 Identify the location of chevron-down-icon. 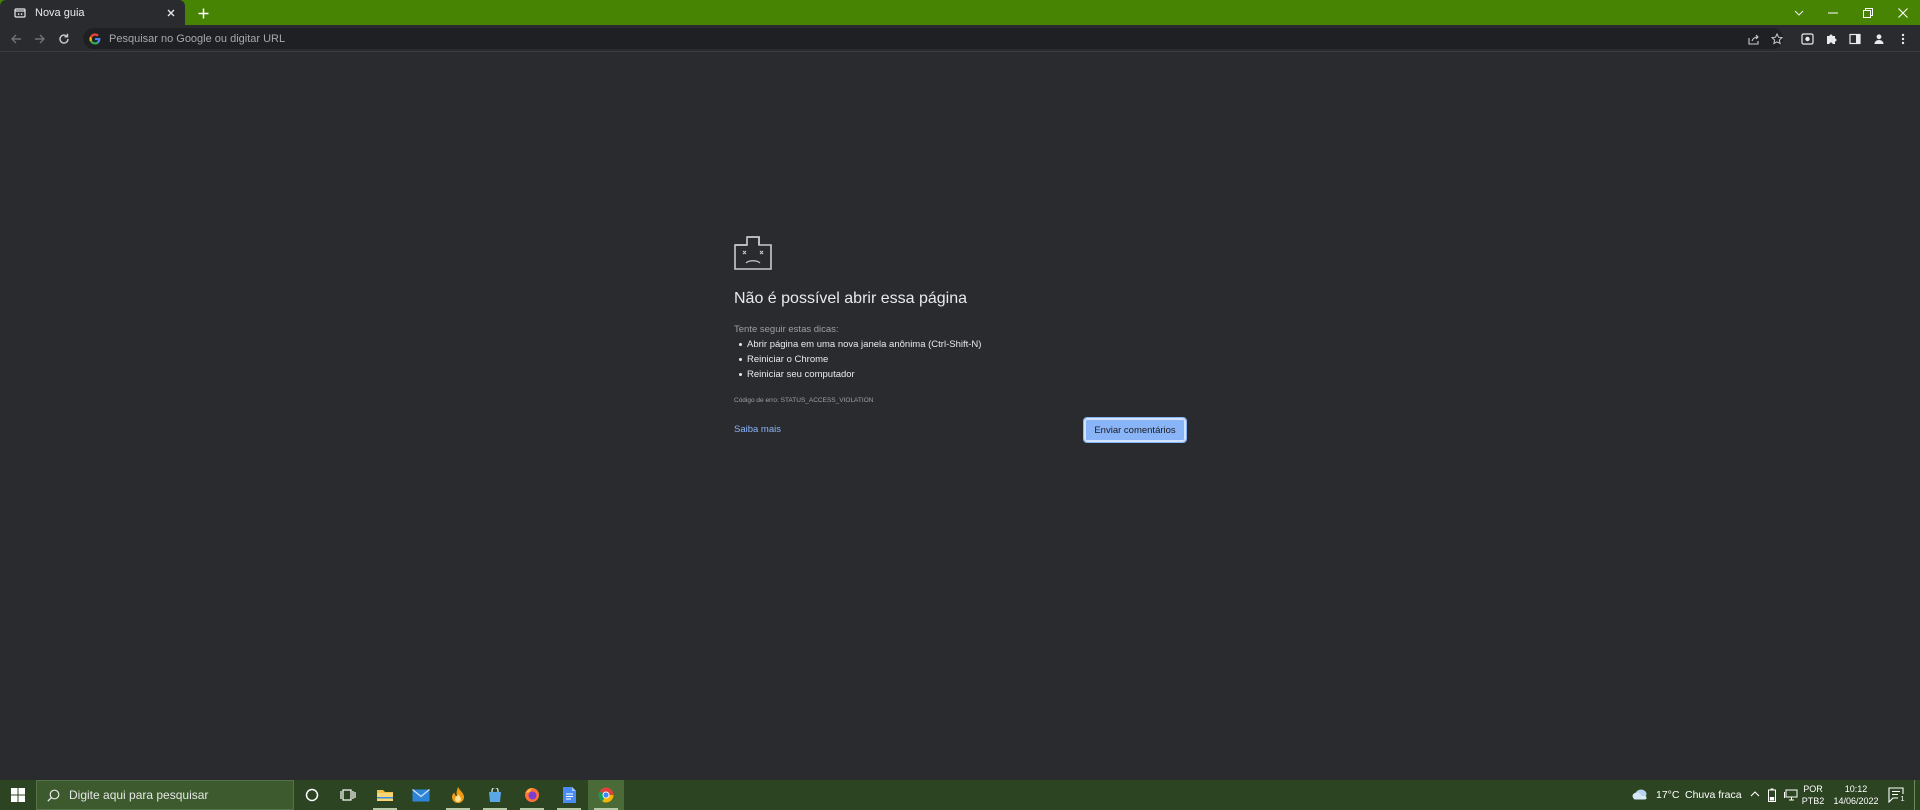
(1799, 13).